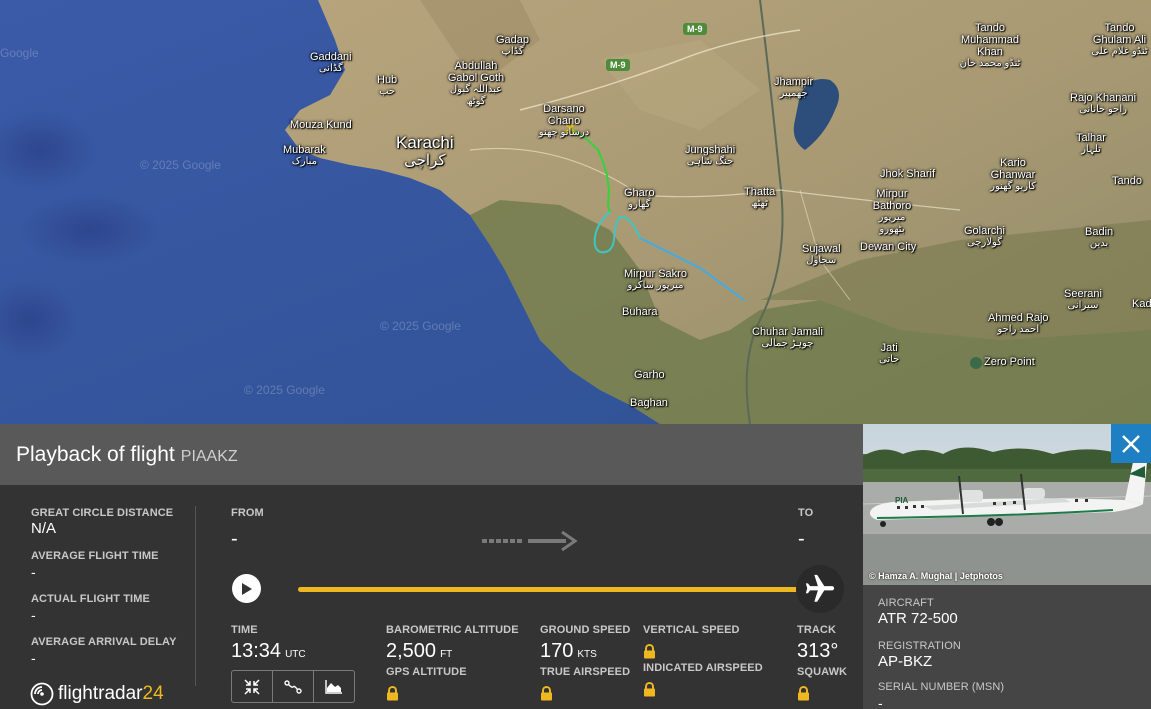 Image resolution: width=1151 pixels, height=709 pixels. I want to click on playback-handle, so click(820, 589).